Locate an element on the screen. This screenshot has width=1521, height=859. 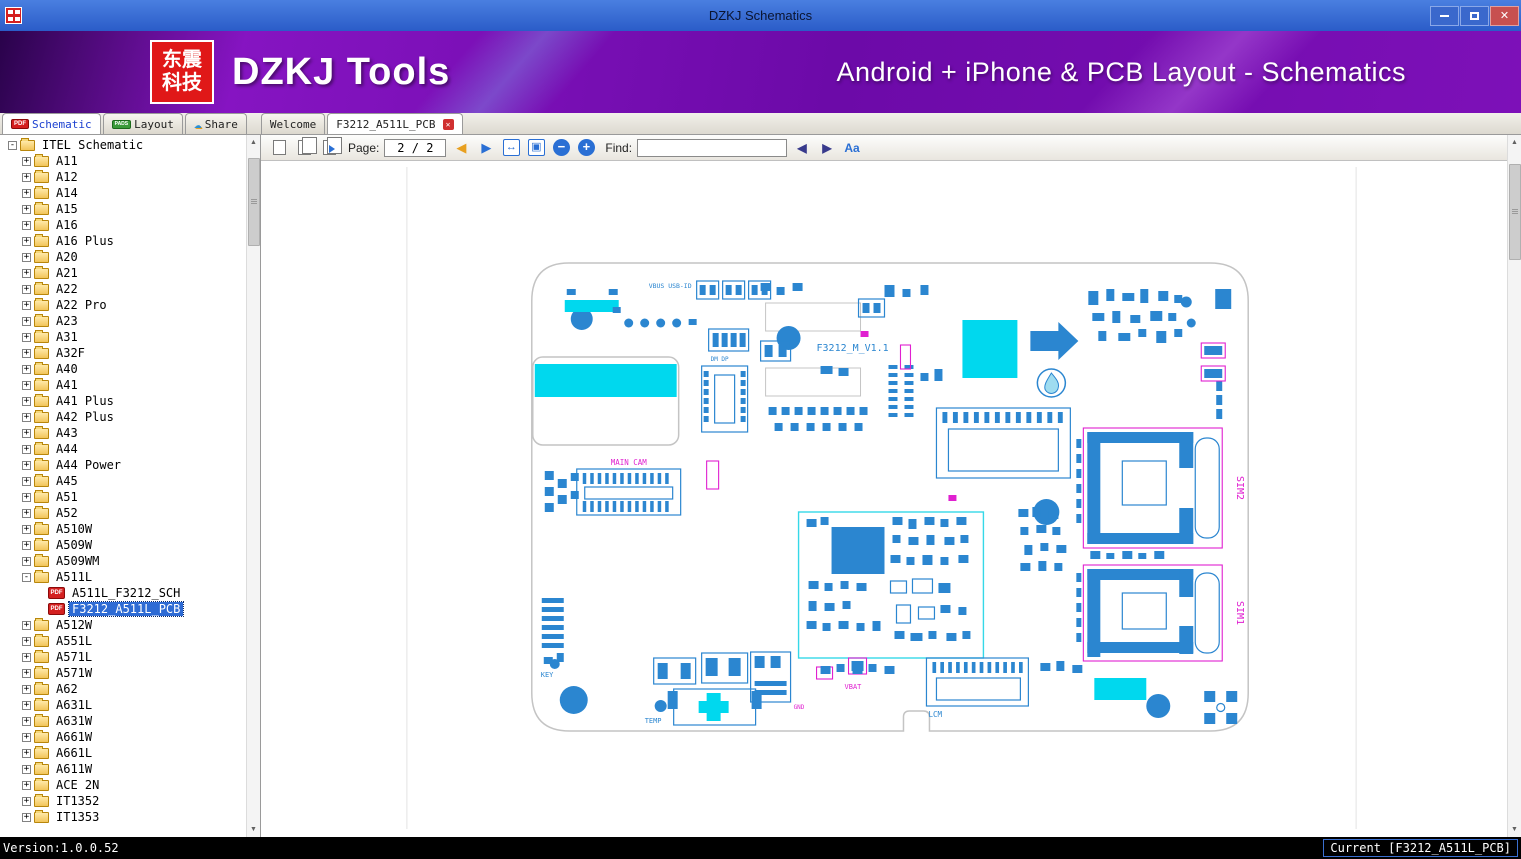
tree-item: F3212_A511L_PCB is located at coordinates (123, 609).